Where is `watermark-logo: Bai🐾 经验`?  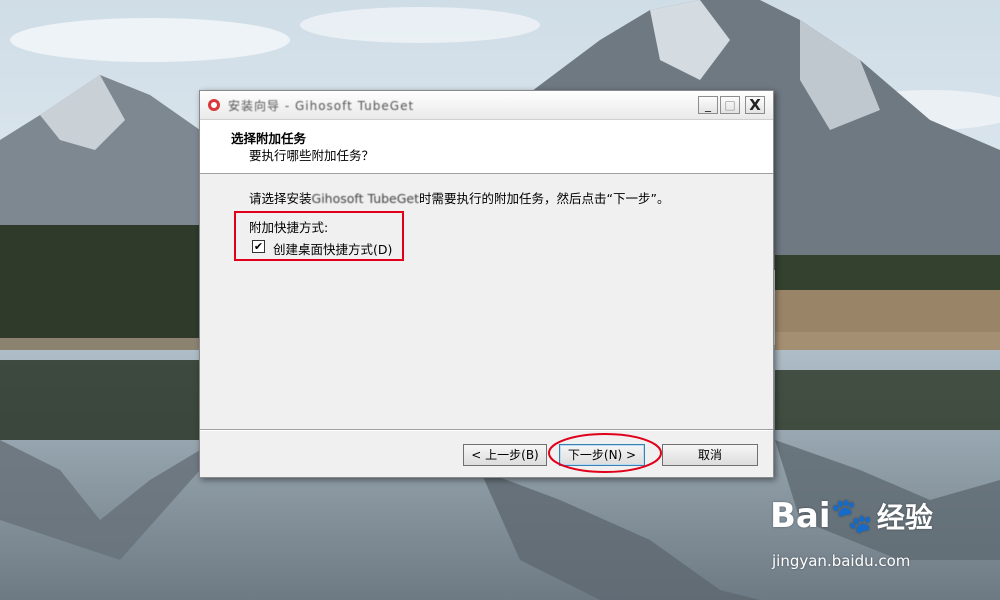
watermark-logo: Bai🐾 经验 is located at coordinates (851, 516).